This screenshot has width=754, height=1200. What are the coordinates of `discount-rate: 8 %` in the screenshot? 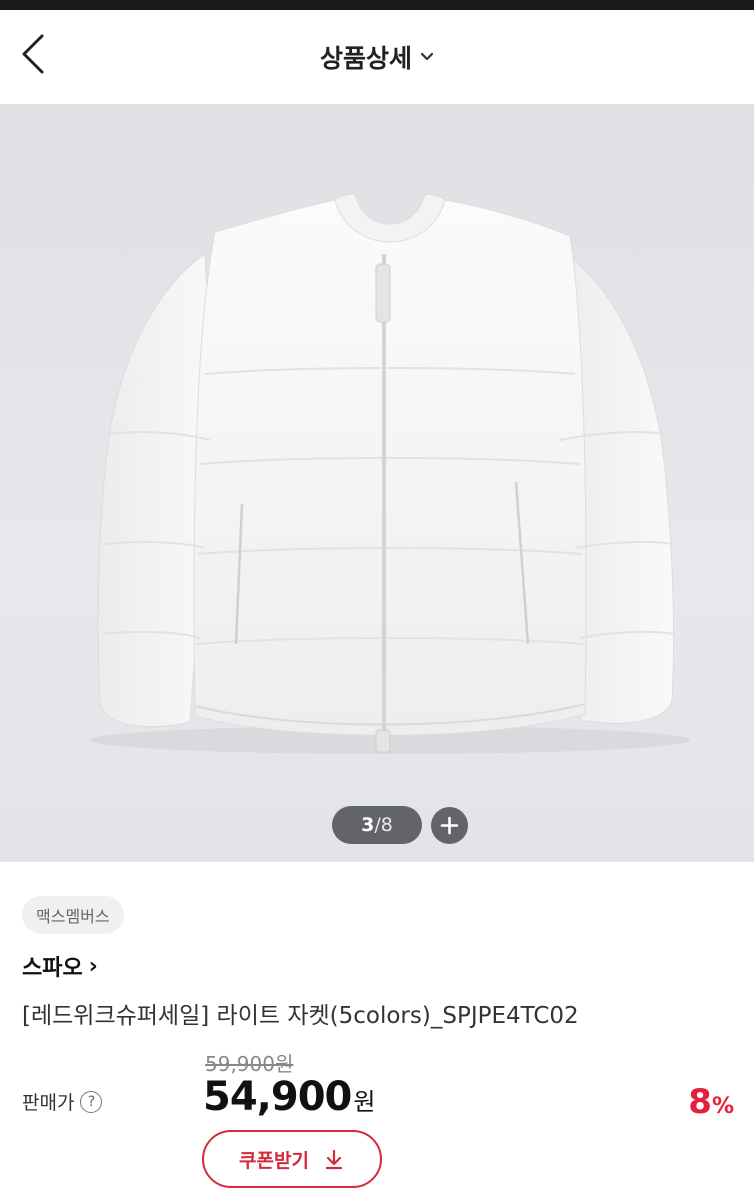 It's located at (711, 1102).